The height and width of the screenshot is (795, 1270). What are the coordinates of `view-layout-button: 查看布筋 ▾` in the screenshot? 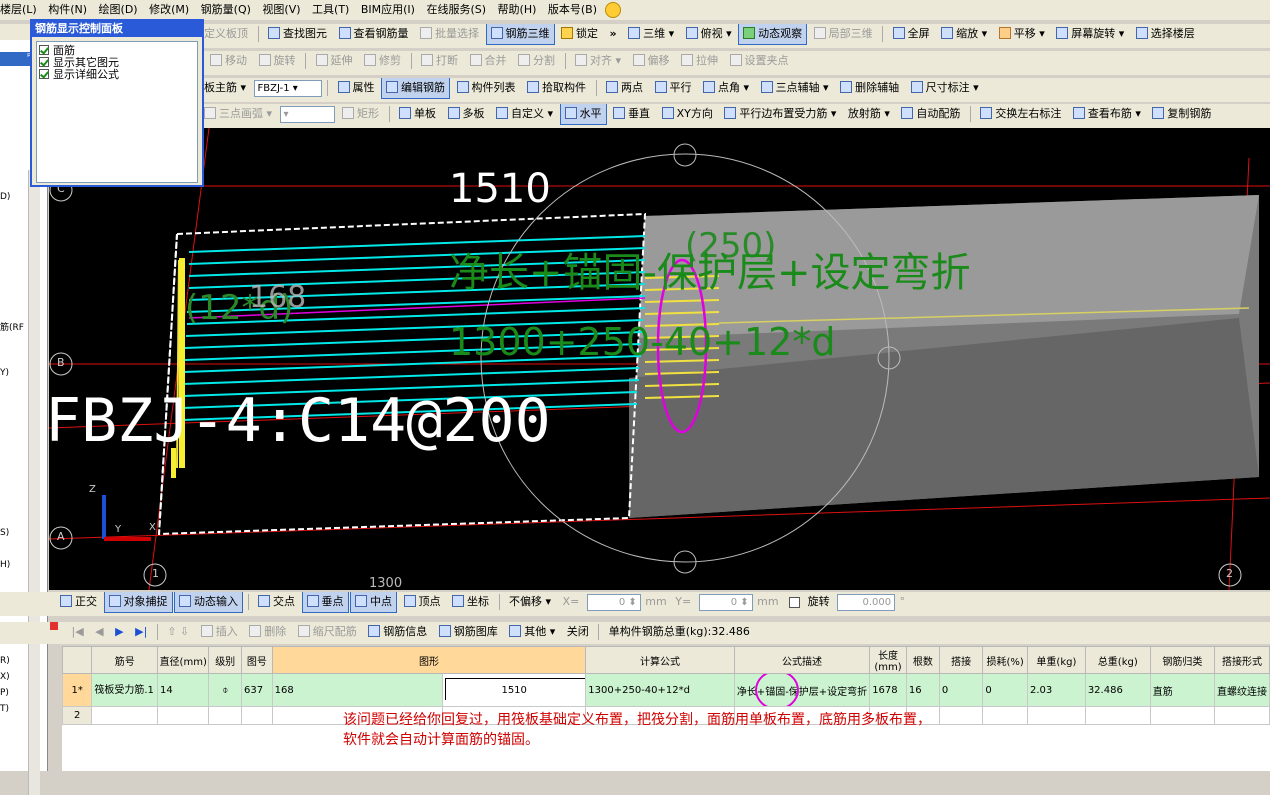 It's located at (1107, 114).